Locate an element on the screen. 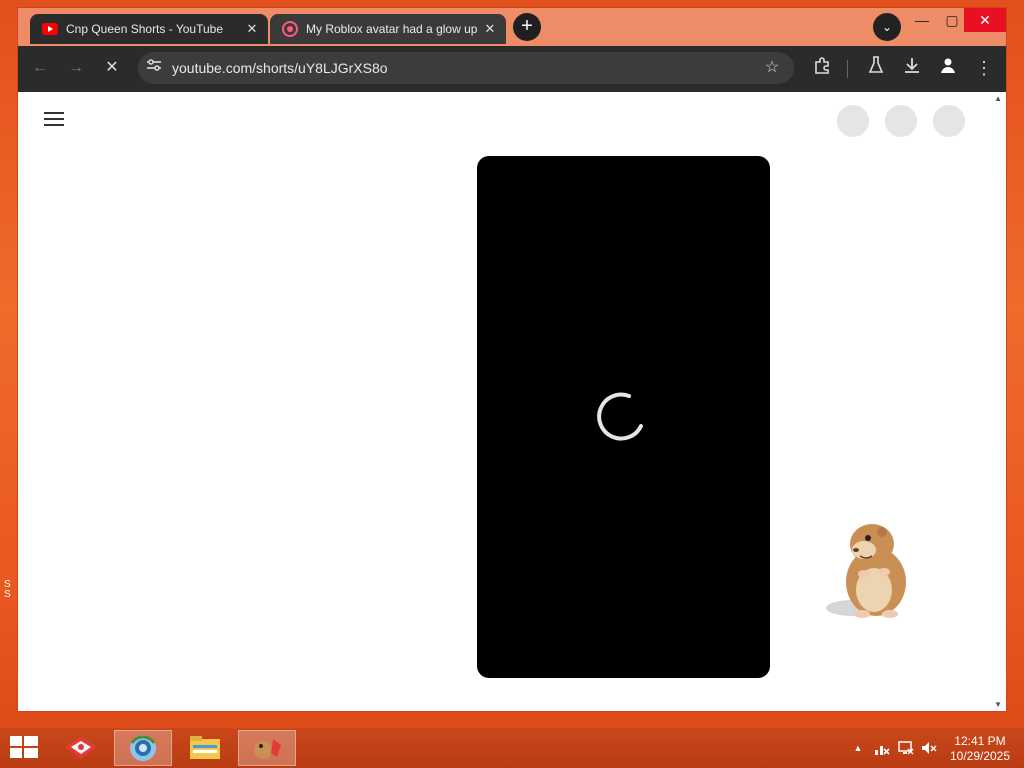  stop-loading-icon: ✕ is located at coordinates (112, 68).